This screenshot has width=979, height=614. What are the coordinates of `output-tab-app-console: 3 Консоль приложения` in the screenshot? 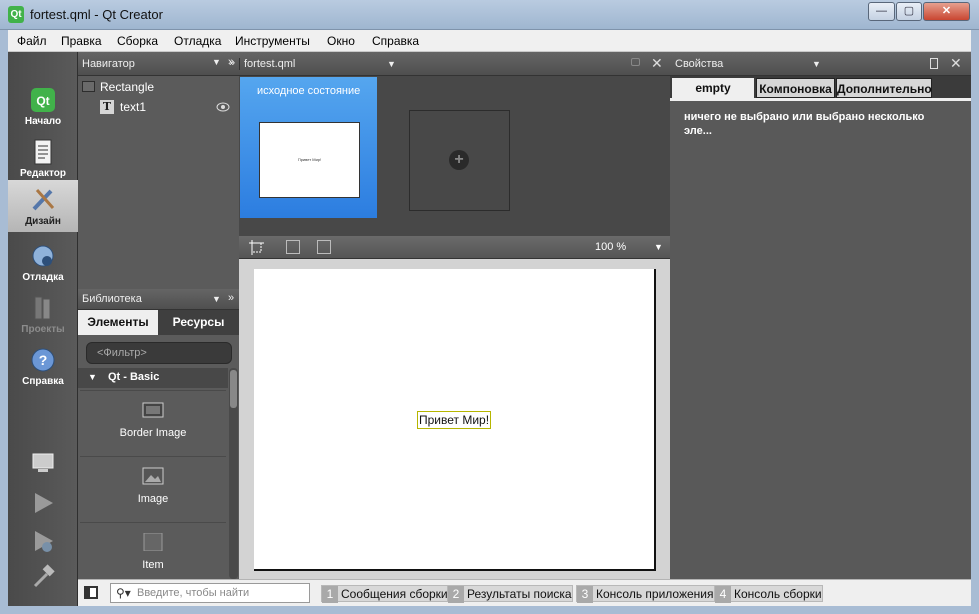 It's located at (645, 594).